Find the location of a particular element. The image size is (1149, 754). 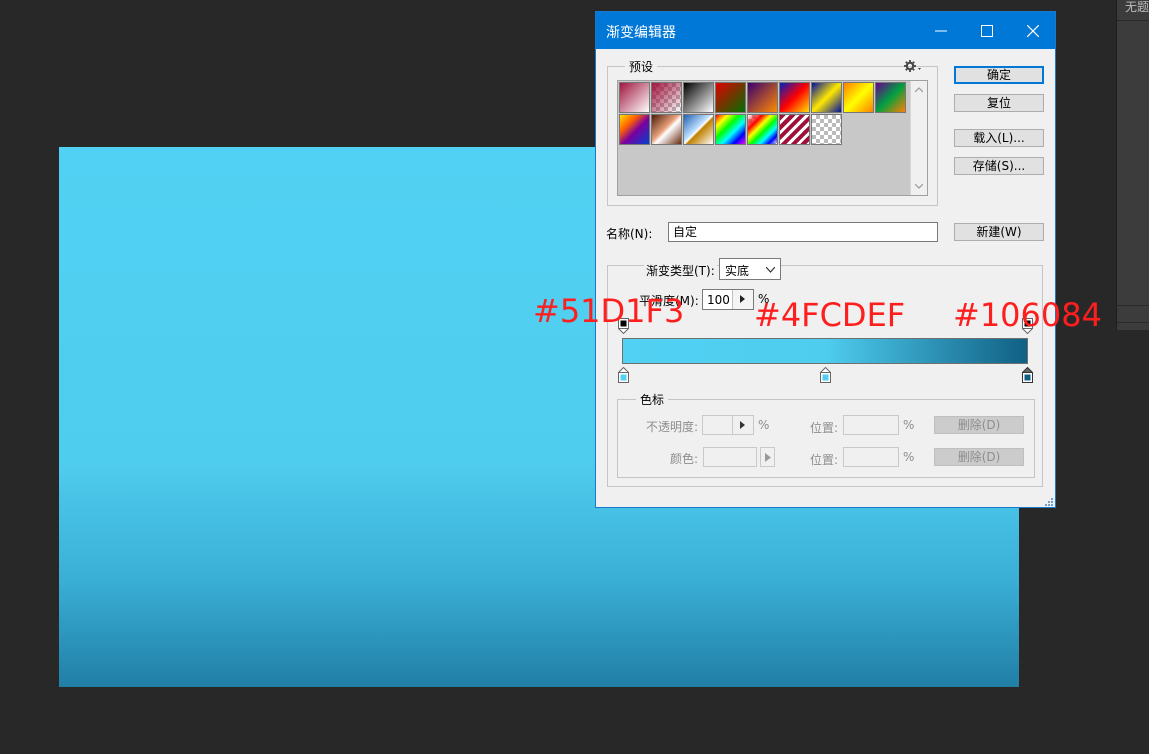

maximize-button is located at coordinates (987, 30).